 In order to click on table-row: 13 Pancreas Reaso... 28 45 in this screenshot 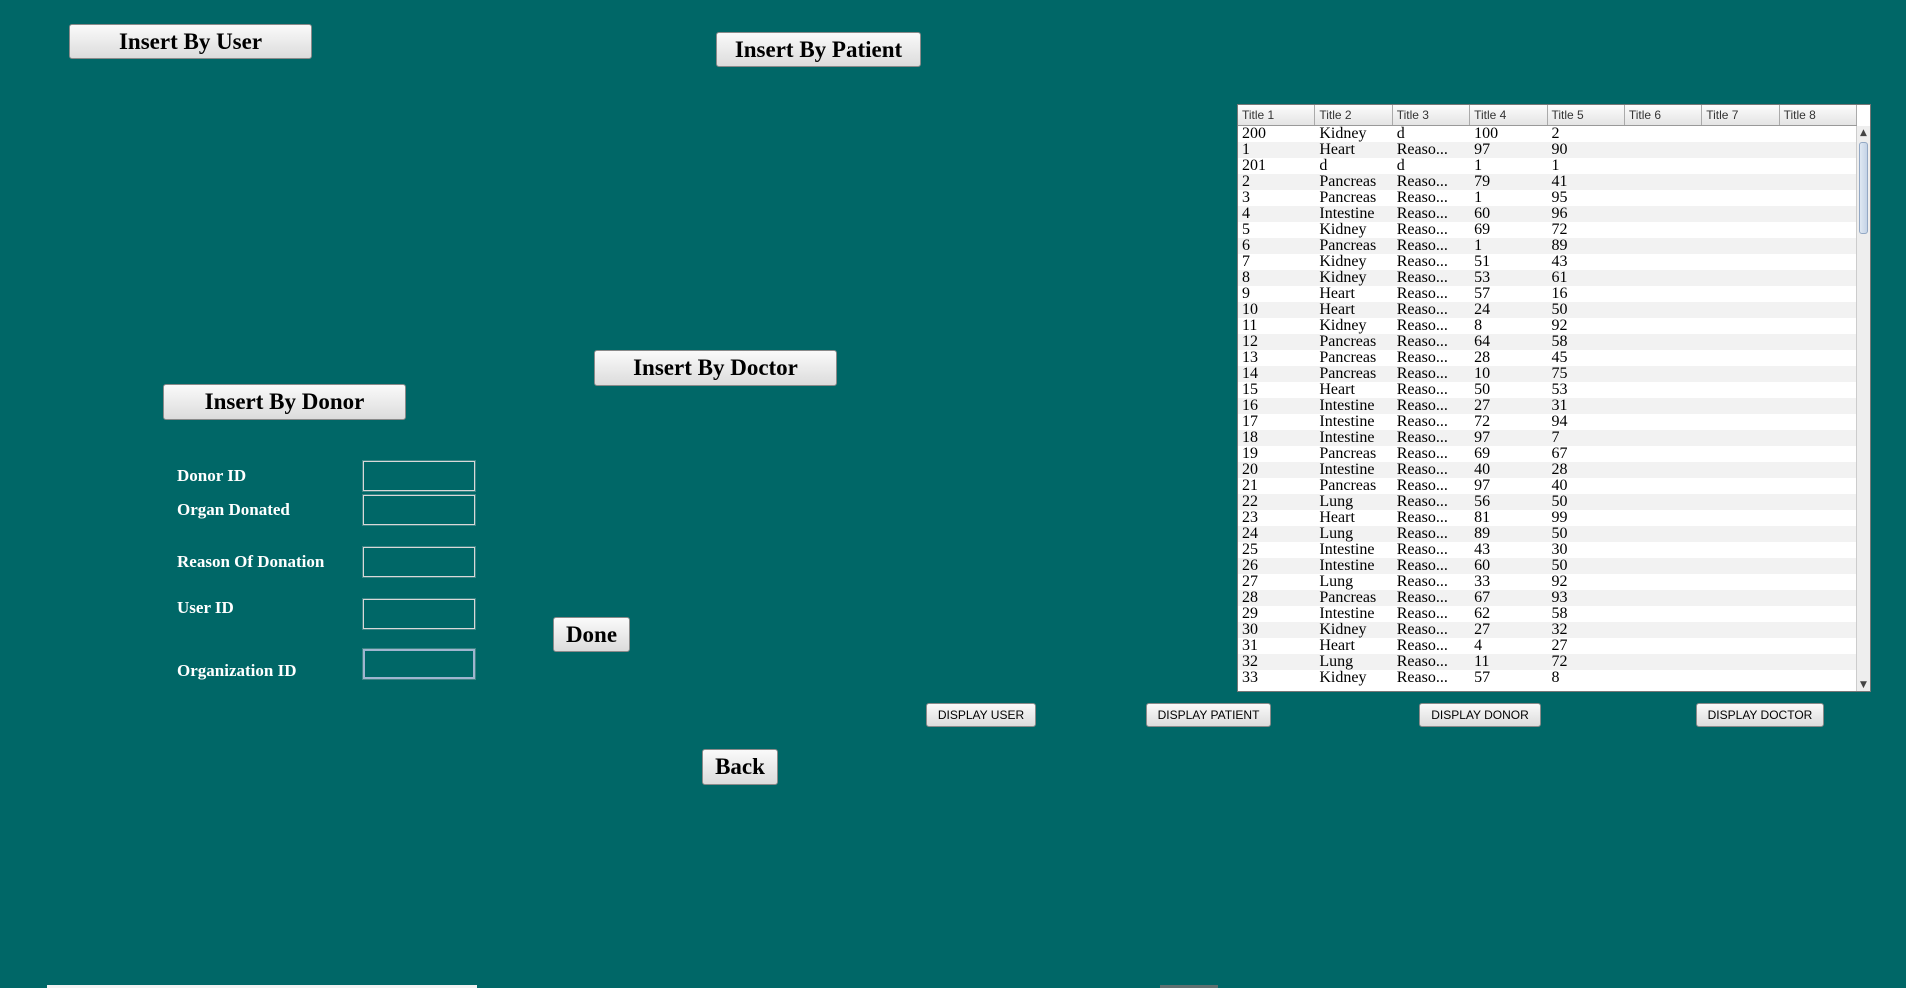, I will do `click(1547, 358)`.